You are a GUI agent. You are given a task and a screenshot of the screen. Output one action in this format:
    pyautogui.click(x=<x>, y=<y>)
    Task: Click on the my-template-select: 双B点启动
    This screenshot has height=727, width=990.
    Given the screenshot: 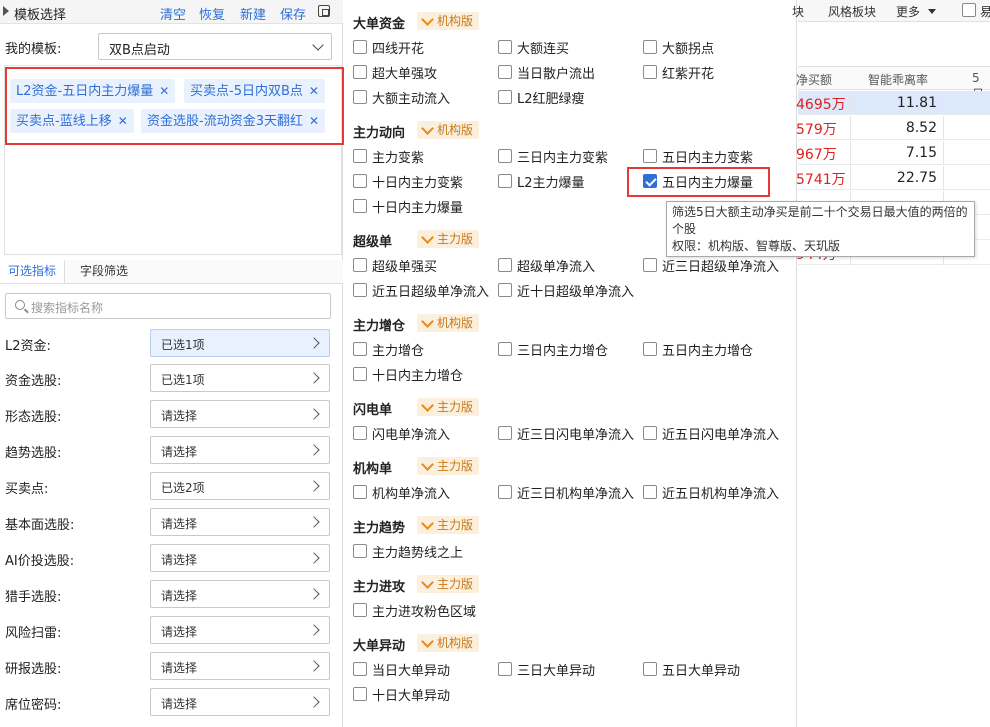 What is the action you would take?
    pyautogui.click(x=215, y=46)
    